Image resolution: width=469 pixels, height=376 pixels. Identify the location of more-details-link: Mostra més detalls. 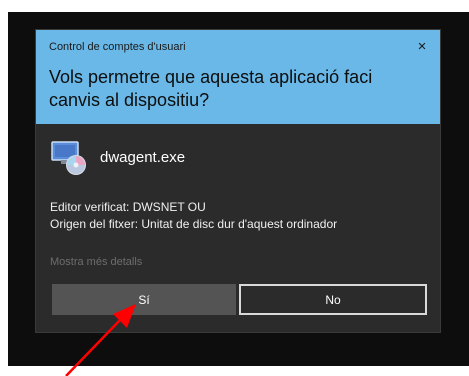
(96, 262).